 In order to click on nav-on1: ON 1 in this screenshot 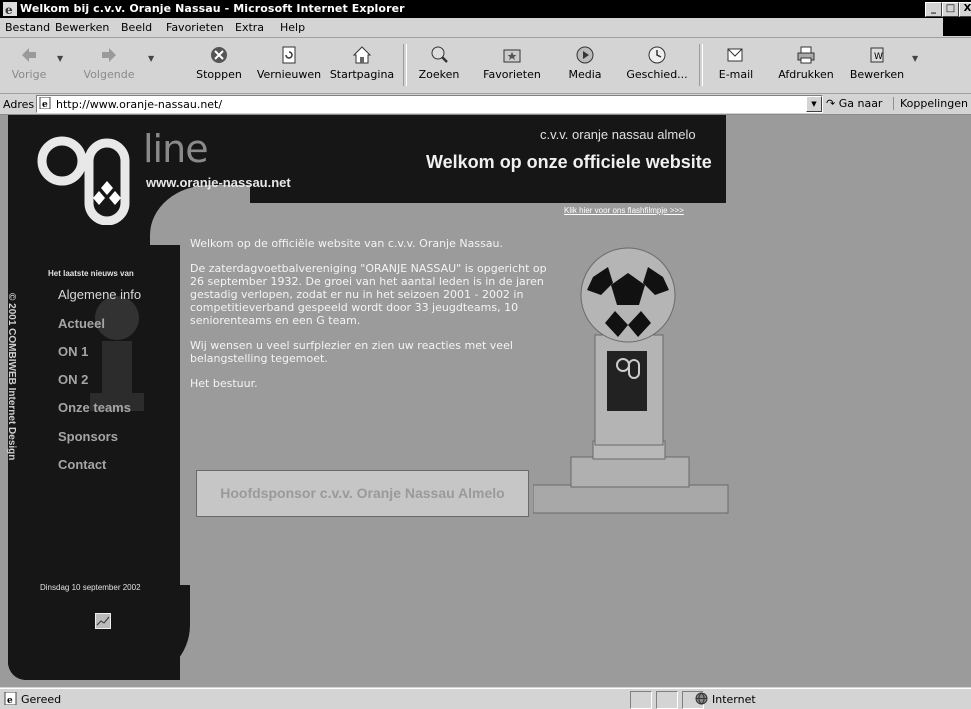, I will do `click(73, 351)`.